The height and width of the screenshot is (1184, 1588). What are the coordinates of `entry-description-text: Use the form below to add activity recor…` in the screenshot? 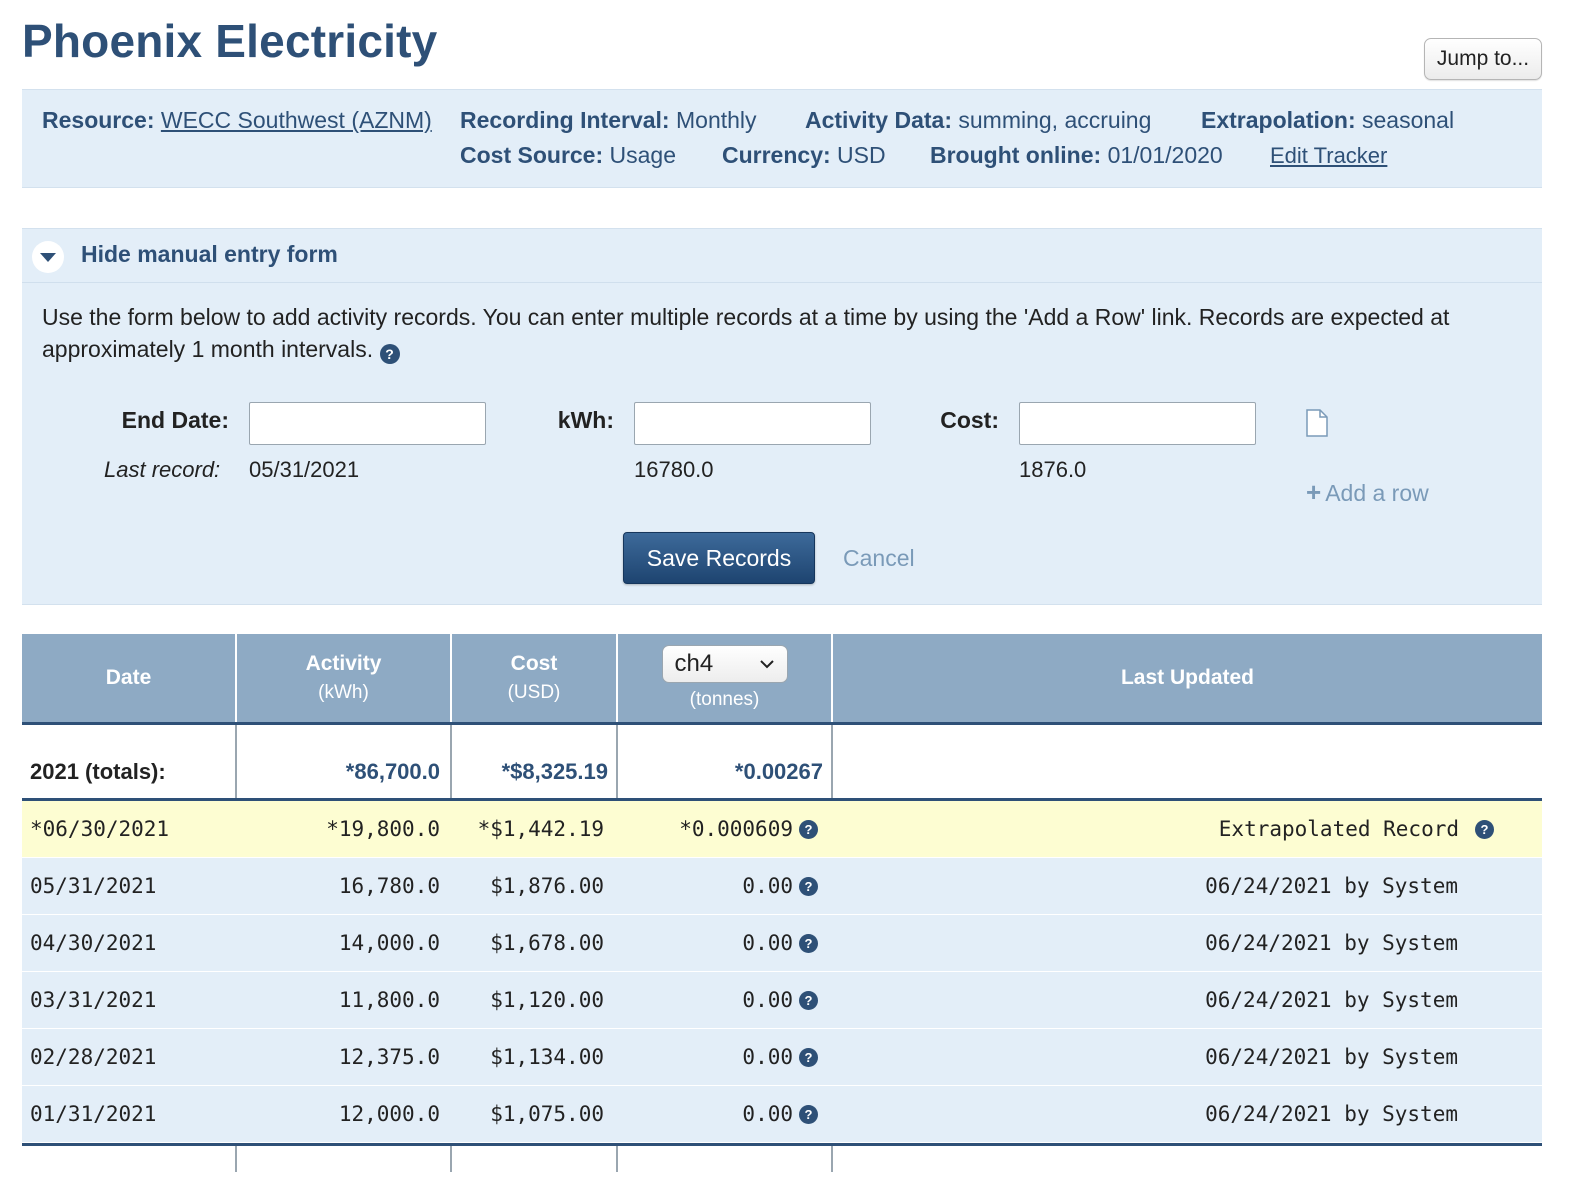 It's located at (746, 333).